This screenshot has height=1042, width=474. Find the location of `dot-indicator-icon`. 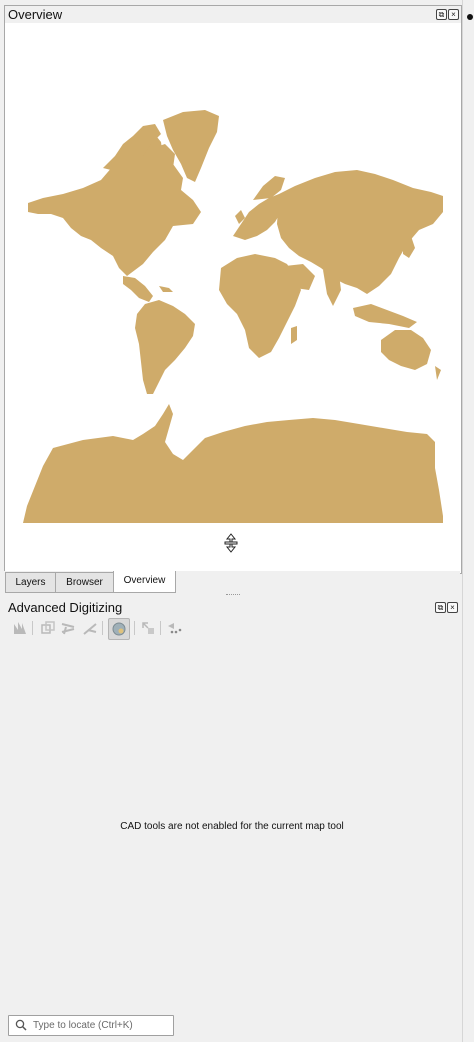

dot-indicator-icon is located at coordinates (470, 17).